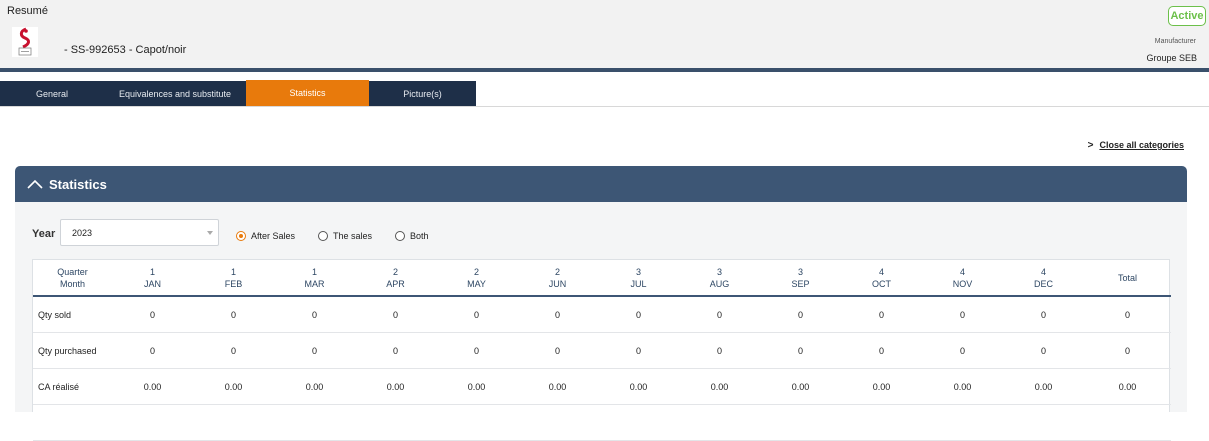 Image resolution: width=1209 pixels, height=441 pixels. Describe the element at coordinates (1090, 145) in the screenshot. I see `chevron-right-icon: >` at that location.